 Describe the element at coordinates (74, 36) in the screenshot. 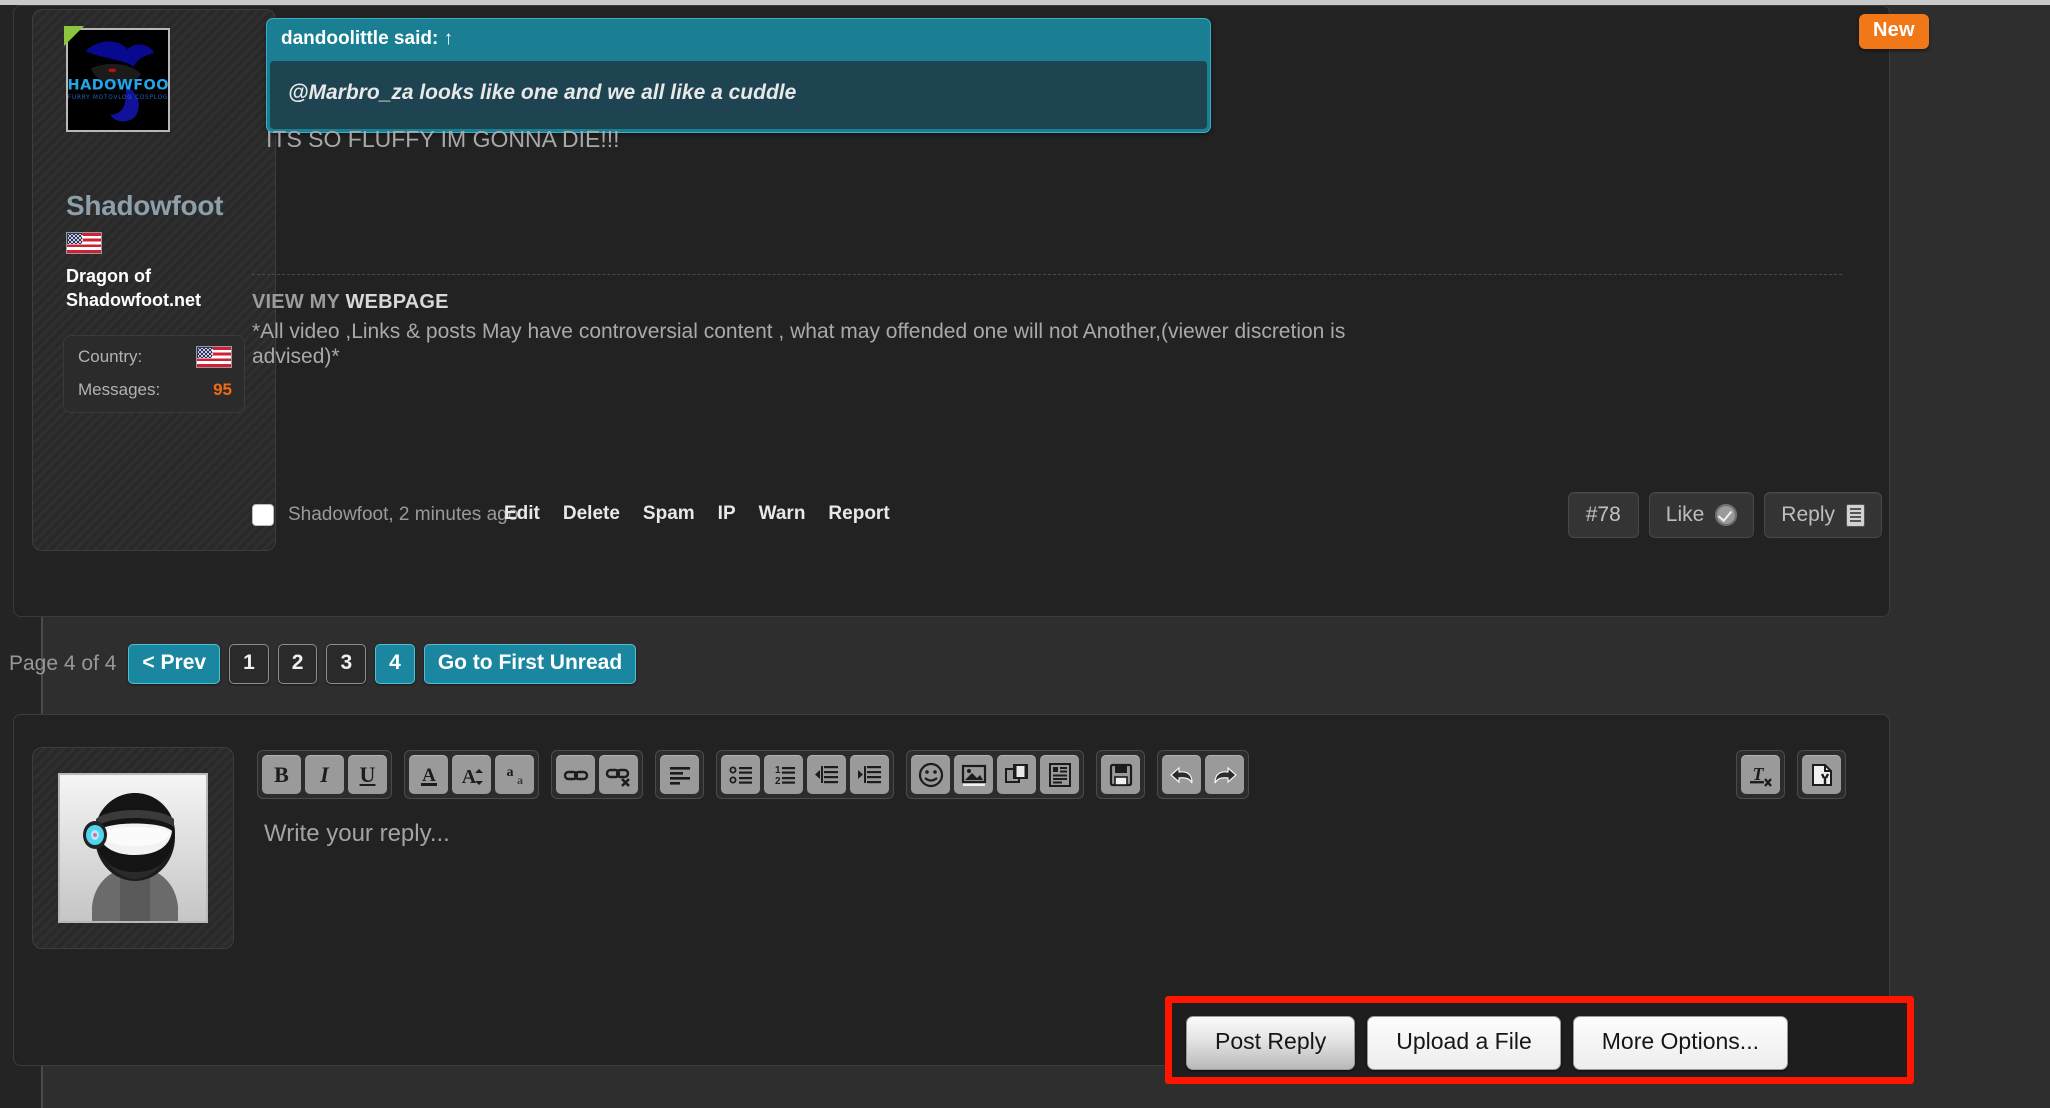

I see `online-status-icon` at that location.